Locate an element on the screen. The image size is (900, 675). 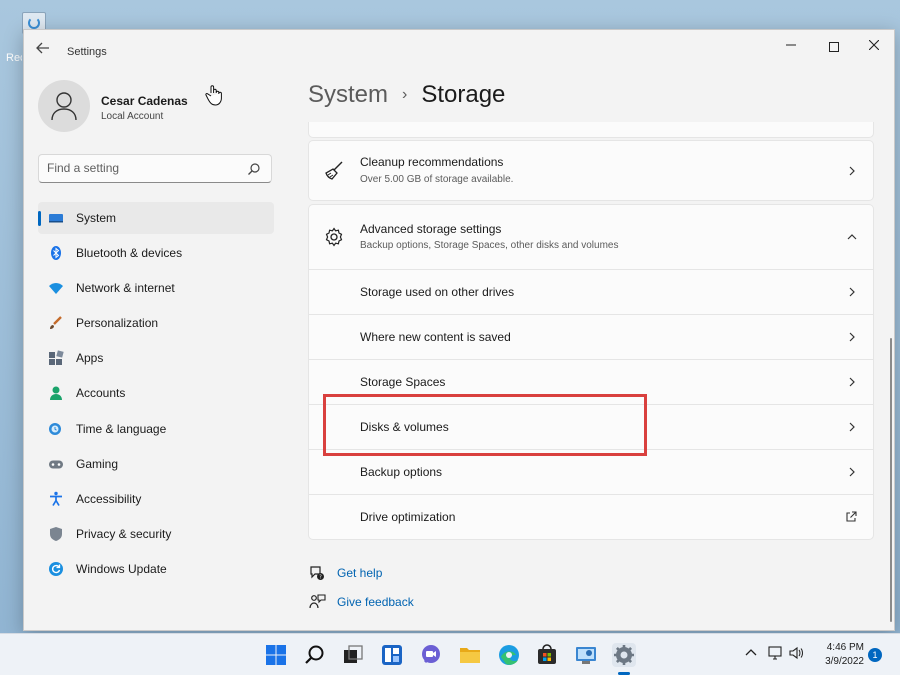
widgets-icon is located at coordinates (392, 655).